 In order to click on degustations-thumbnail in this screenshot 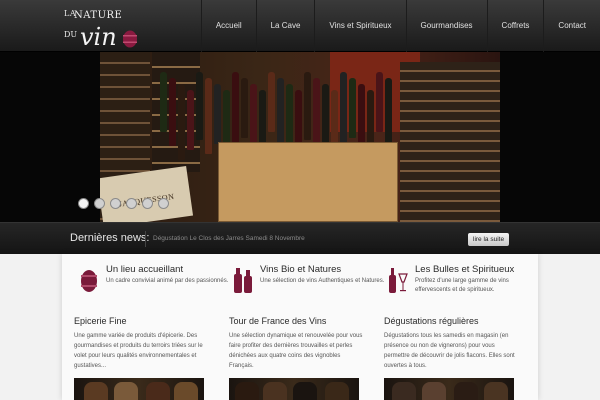, I will do `click(449, 389)`.